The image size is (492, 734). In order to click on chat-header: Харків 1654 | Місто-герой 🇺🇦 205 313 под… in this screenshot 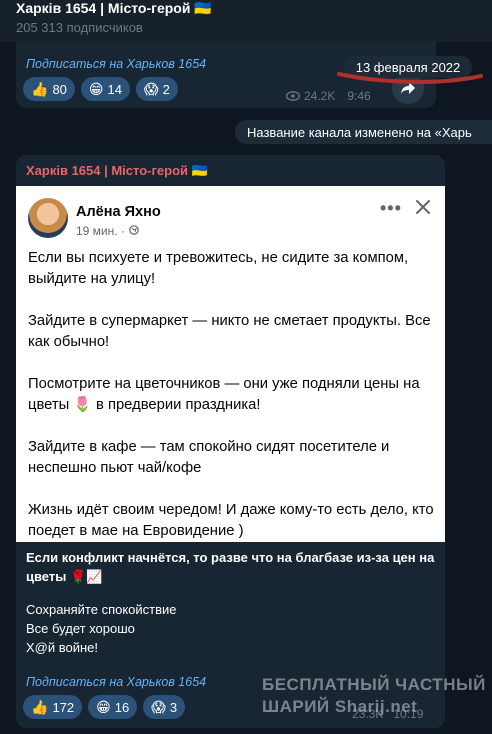, I will do `click(246, 21)`.